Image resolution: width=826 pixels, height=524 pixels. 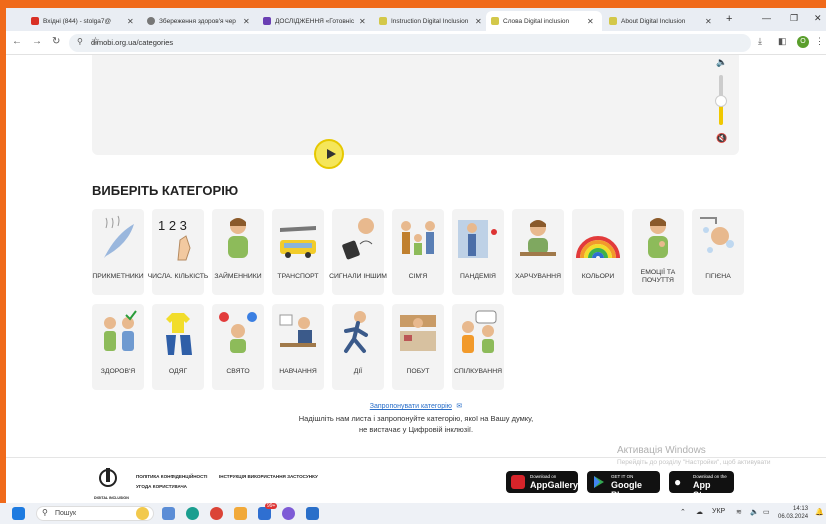 I want to click on category-card-signals: СИГНАЛИ ІНШИМ, so click(x=358, y=252).